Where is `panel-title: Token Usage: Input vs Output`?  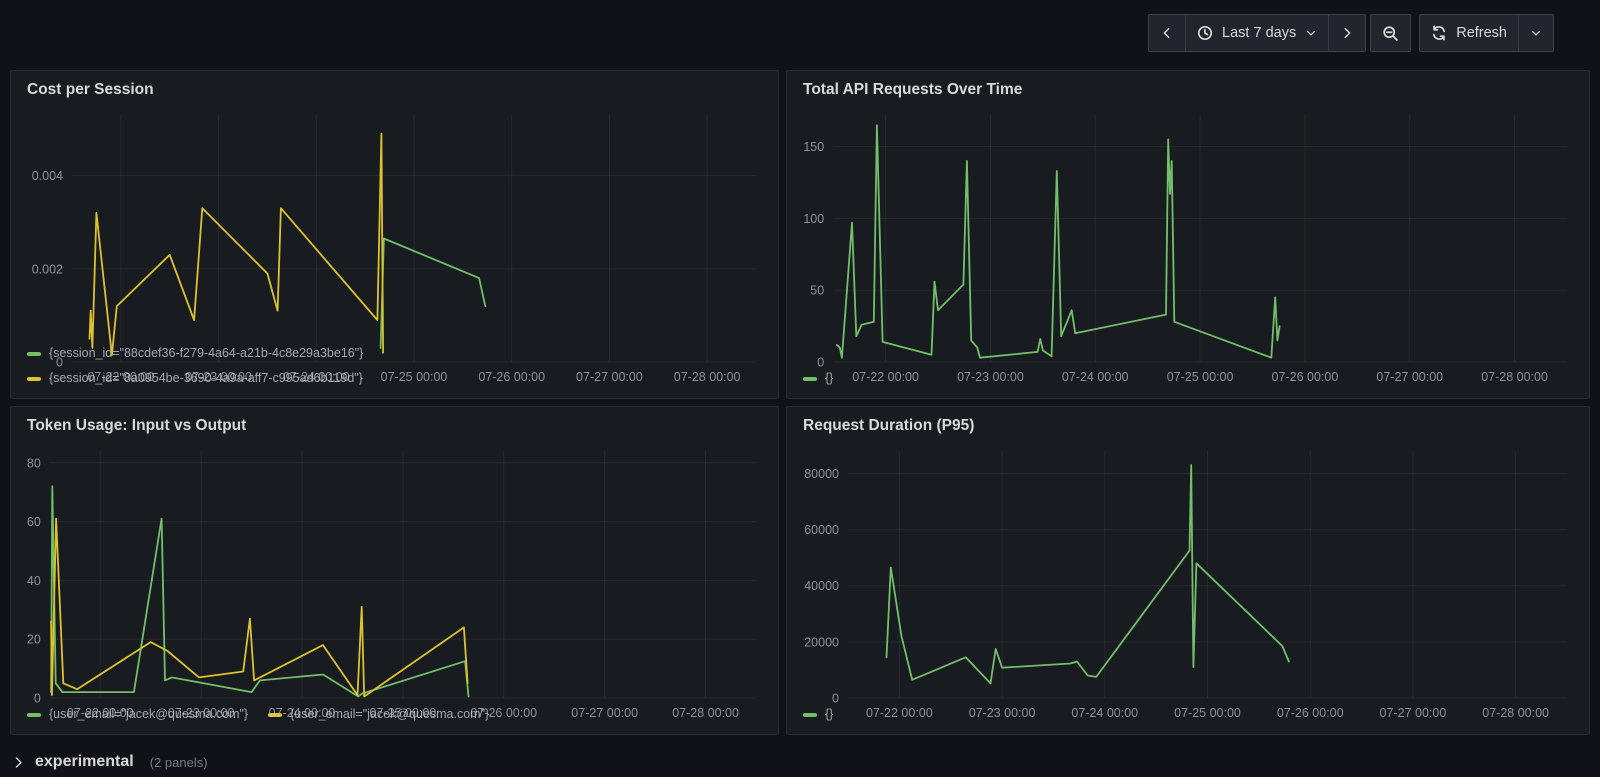 panel-title: Token Usage: Input vs Output is located at coordinates (394, 424).